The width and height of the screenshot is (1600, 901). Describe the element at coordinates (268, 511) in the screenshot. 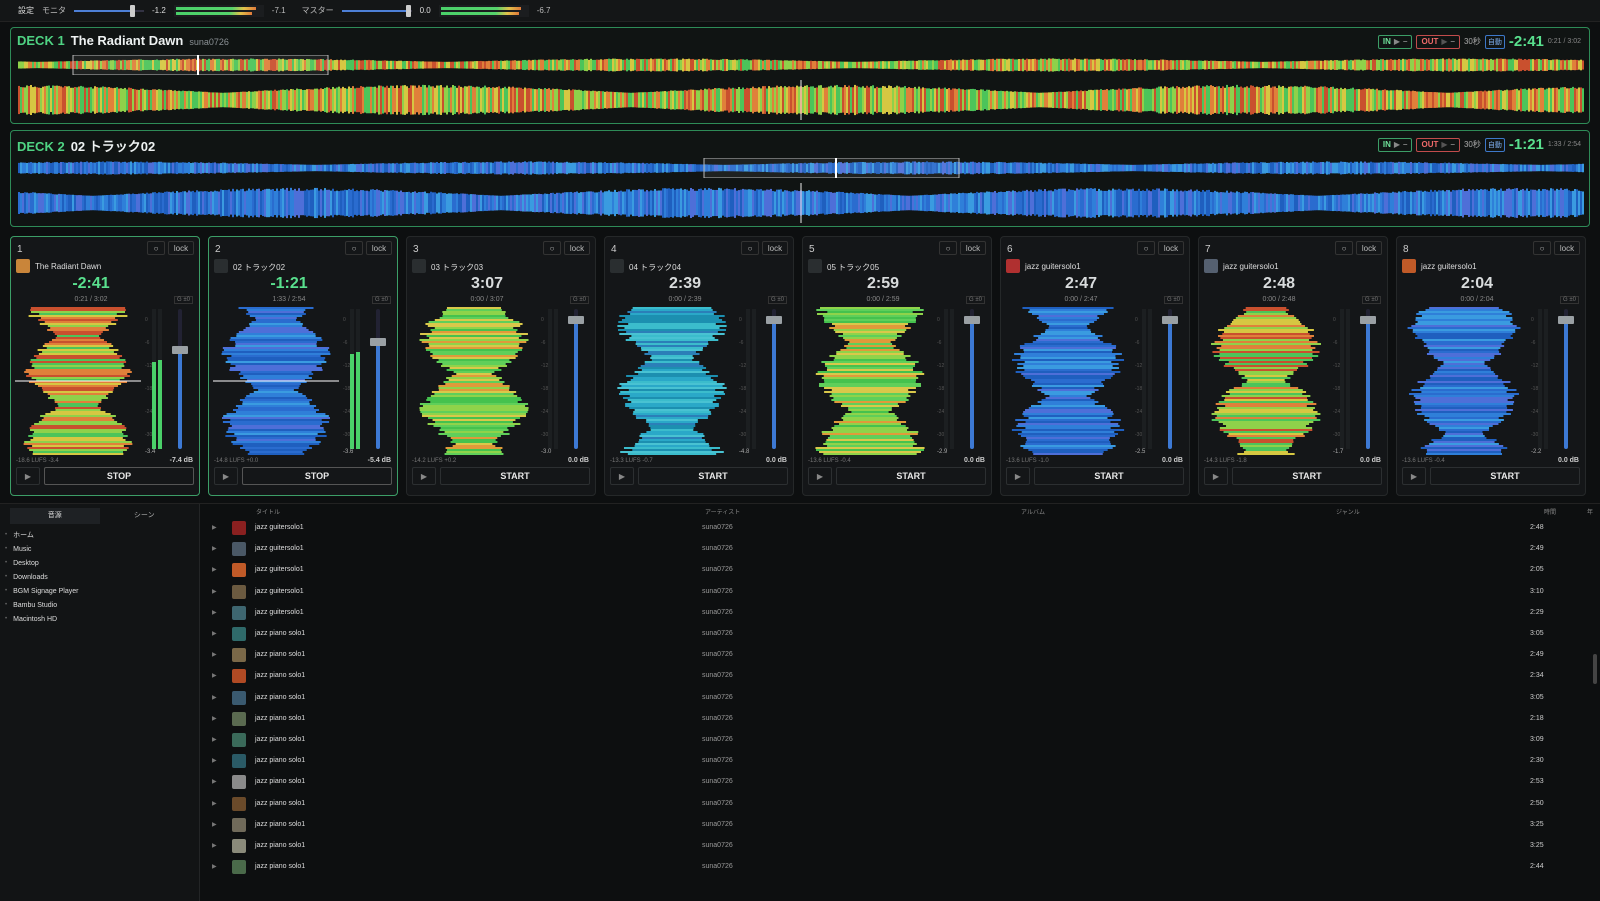

I see `header-title: タイトル` at that location.